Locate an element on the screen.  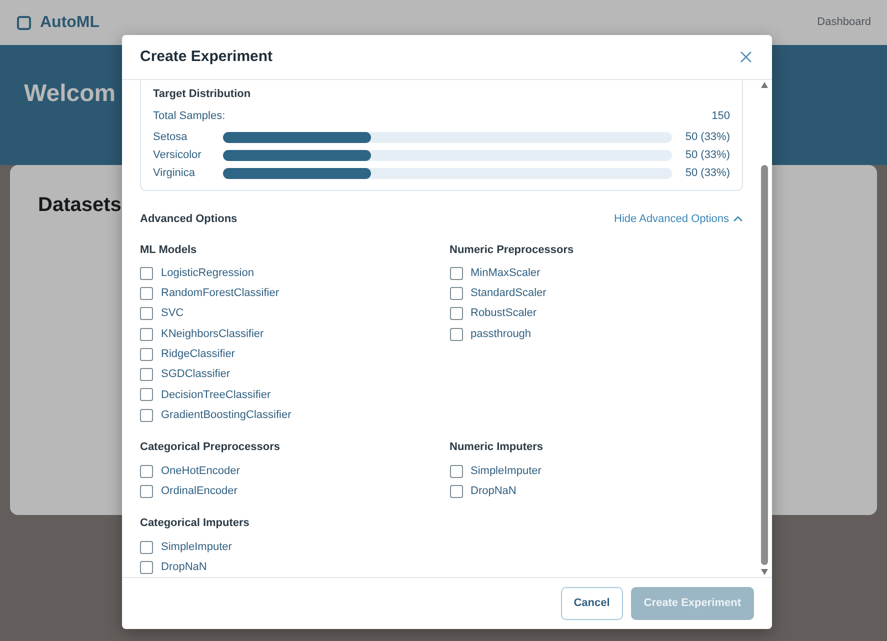
checkbox-option: passthrough is located at coordinates (596, 334).